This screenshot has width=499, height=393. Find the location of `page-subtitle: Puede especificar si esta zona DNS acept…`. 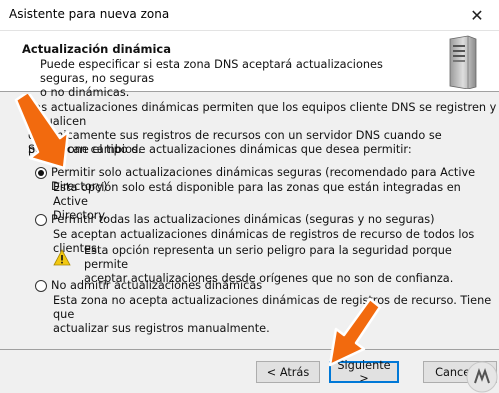

page-subtitle: Puede especificar si esta zona DNS acept… is located at coordinates (211, 78).